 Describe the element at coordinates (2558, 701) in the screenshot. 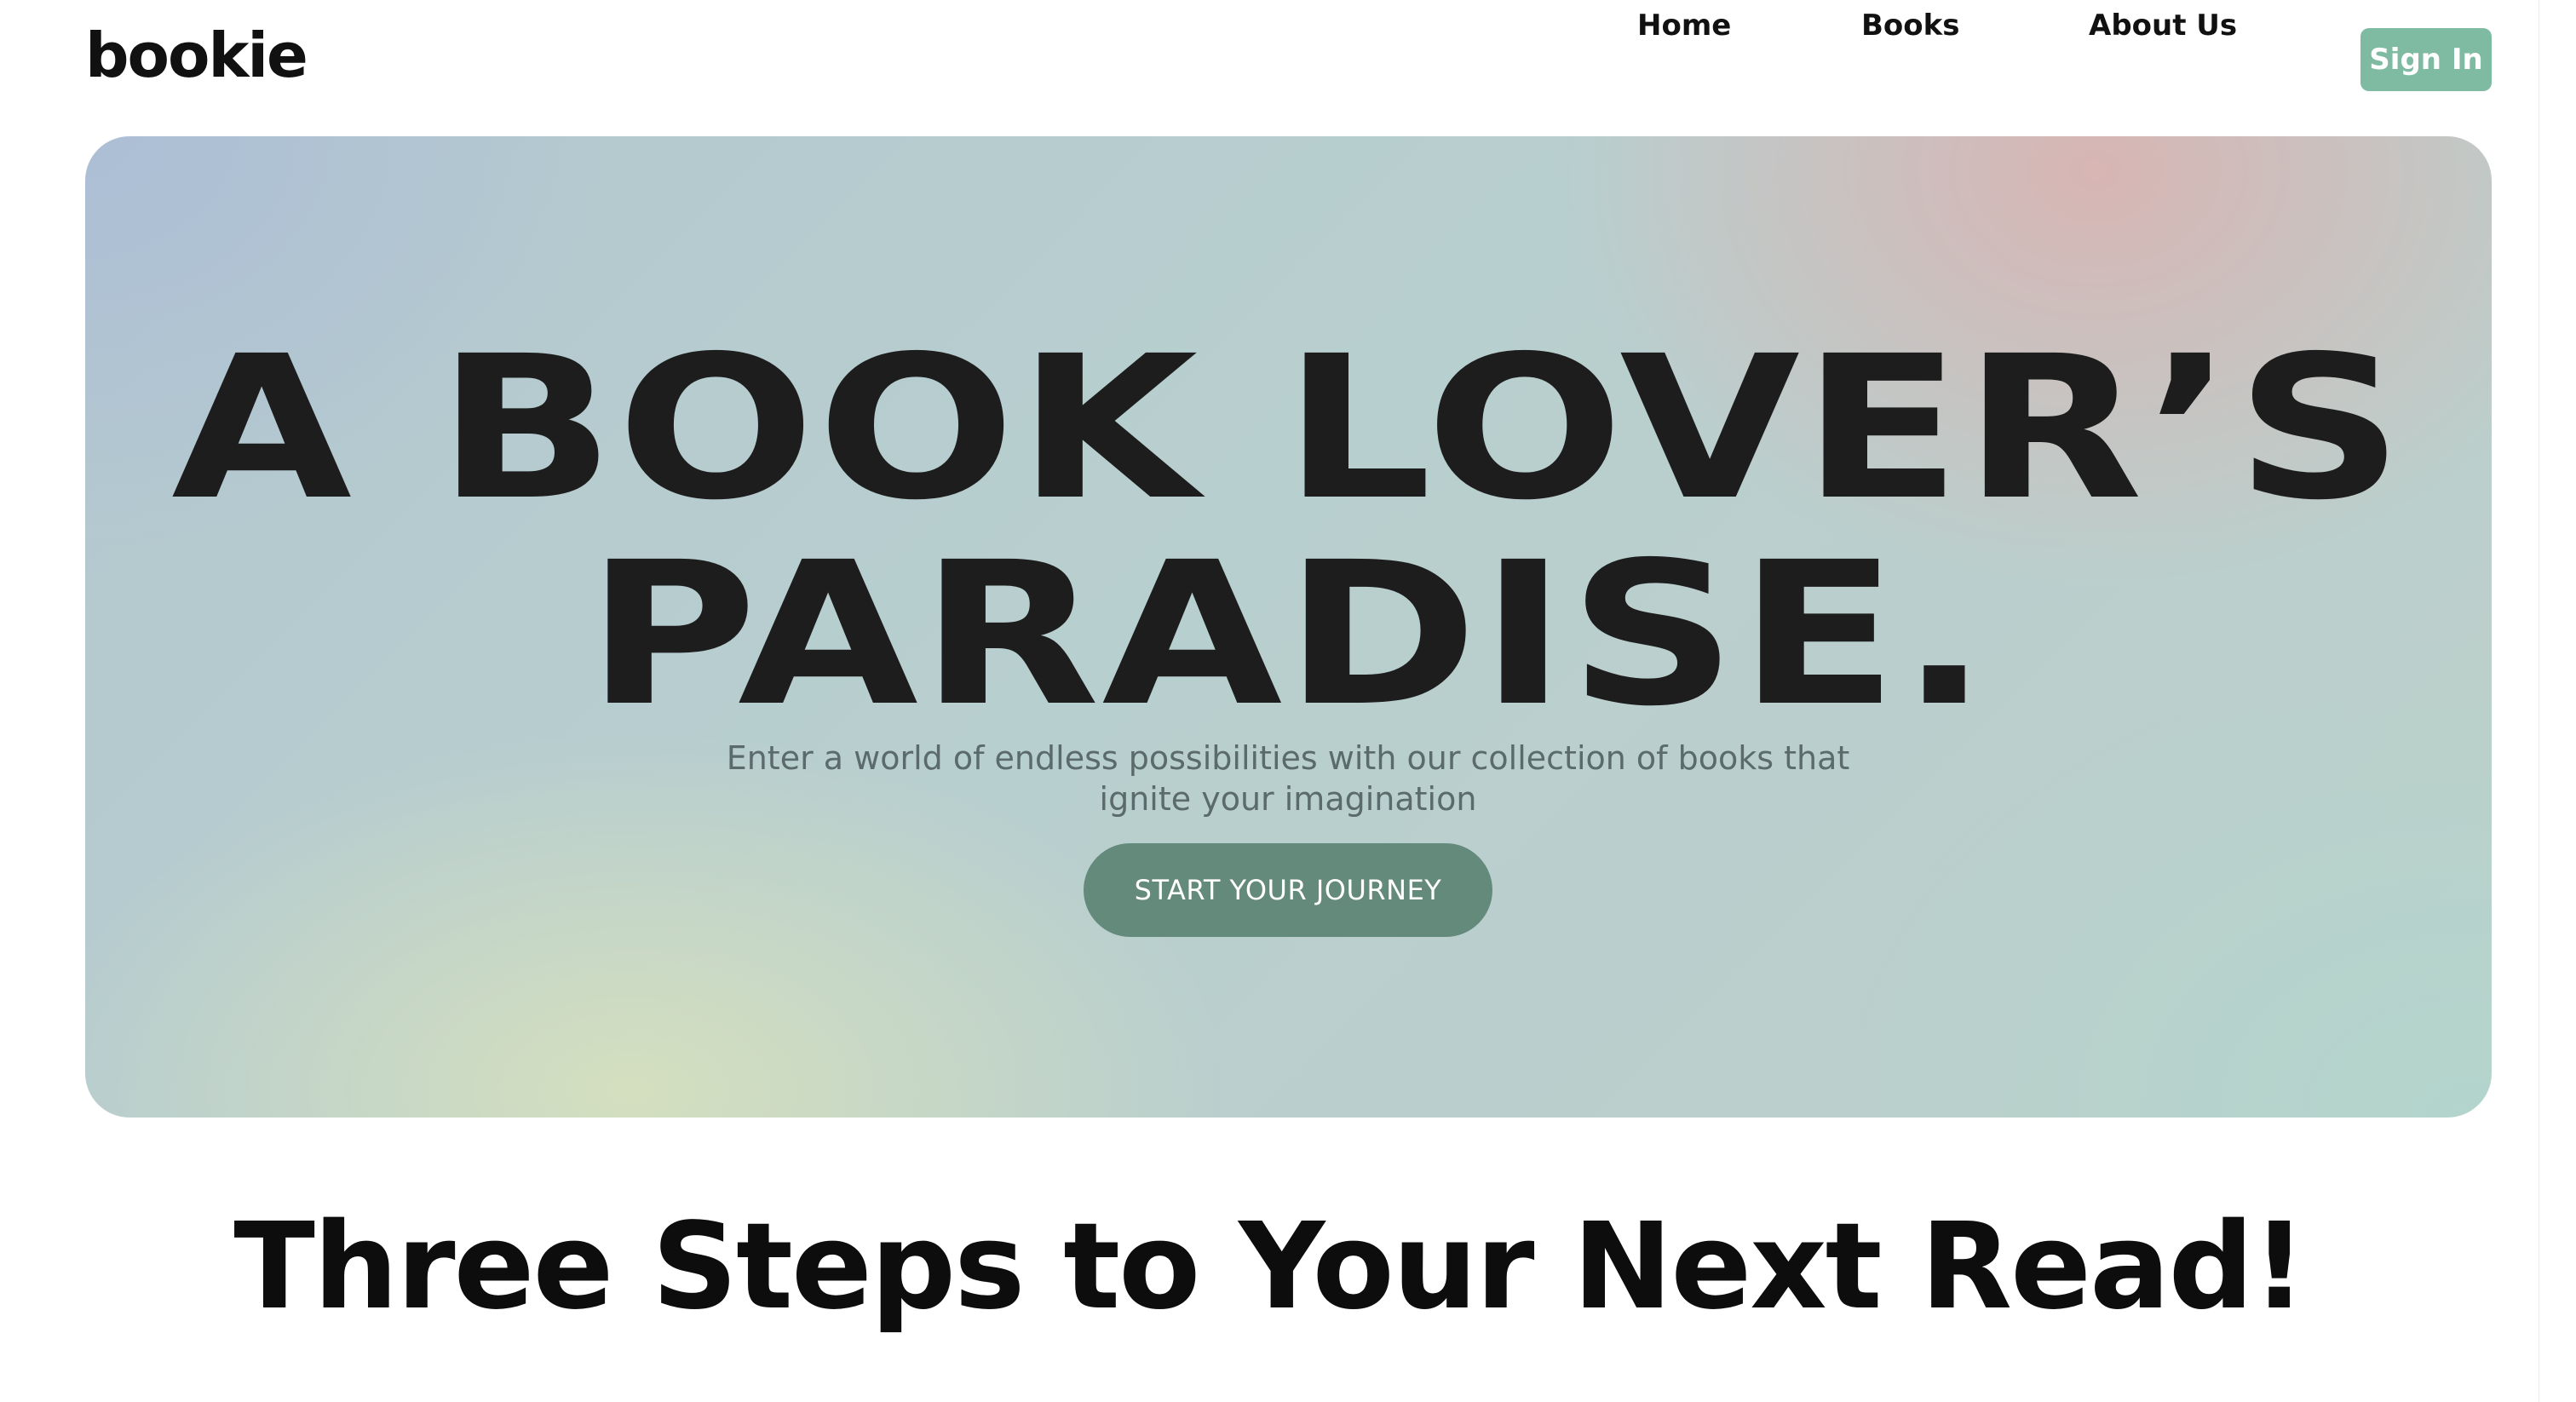

I see `page-scrollbar` at that location.